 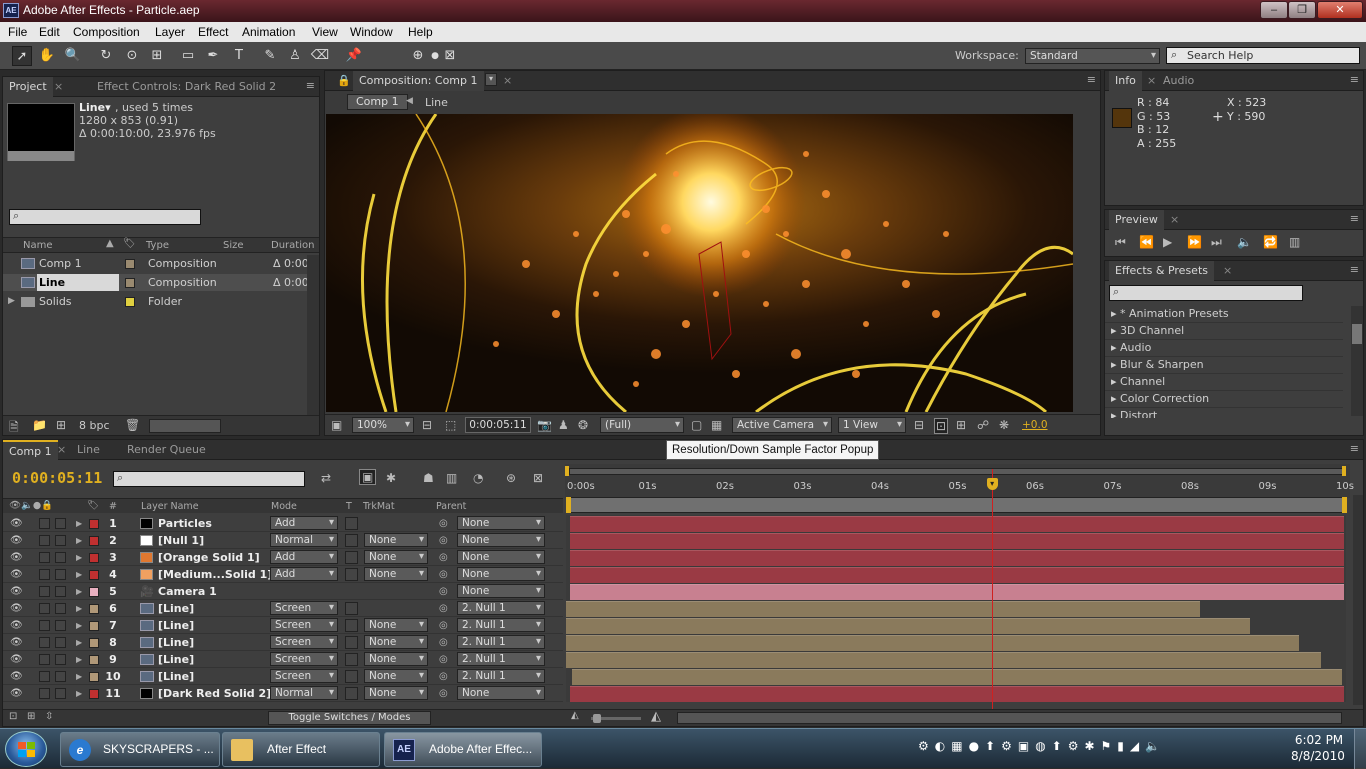 I want to click on layer-name: Camera 1, so click(x=187, y=591).